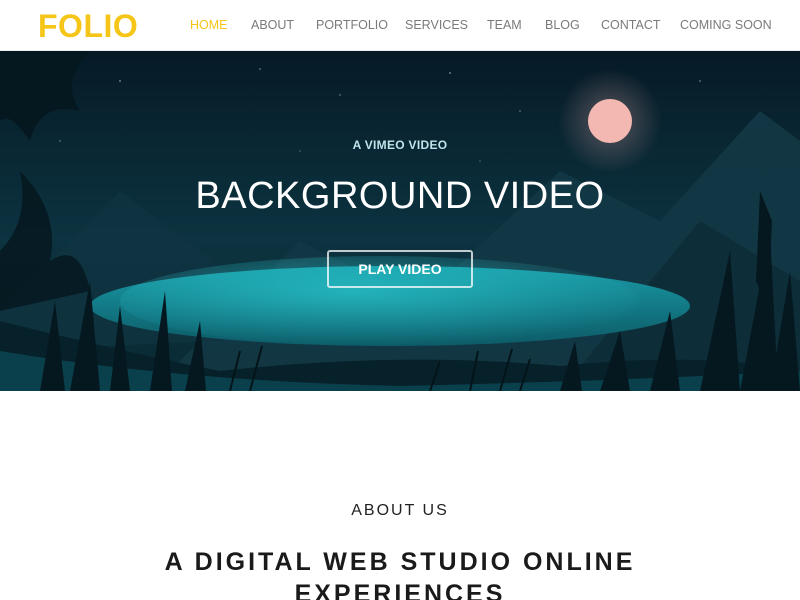  I want to click on play-video-button: PLAY VIDEO, so click(400, 269).